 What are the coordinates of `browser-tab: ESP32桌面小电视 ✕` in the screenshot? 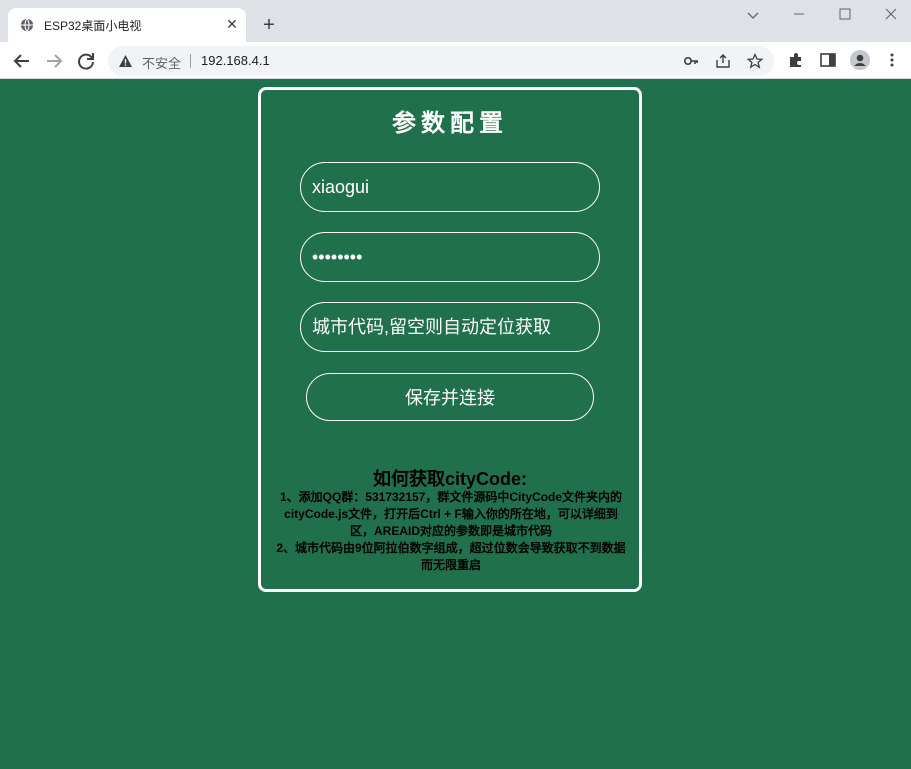 It's located at (127, 25).